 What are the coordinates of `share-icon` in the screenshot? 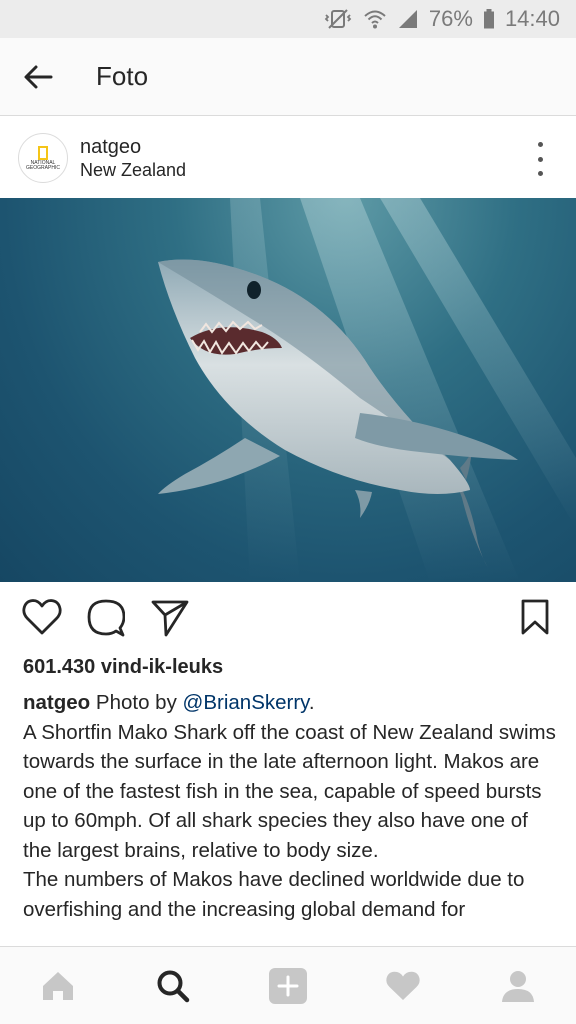 It's located at (170, 618).